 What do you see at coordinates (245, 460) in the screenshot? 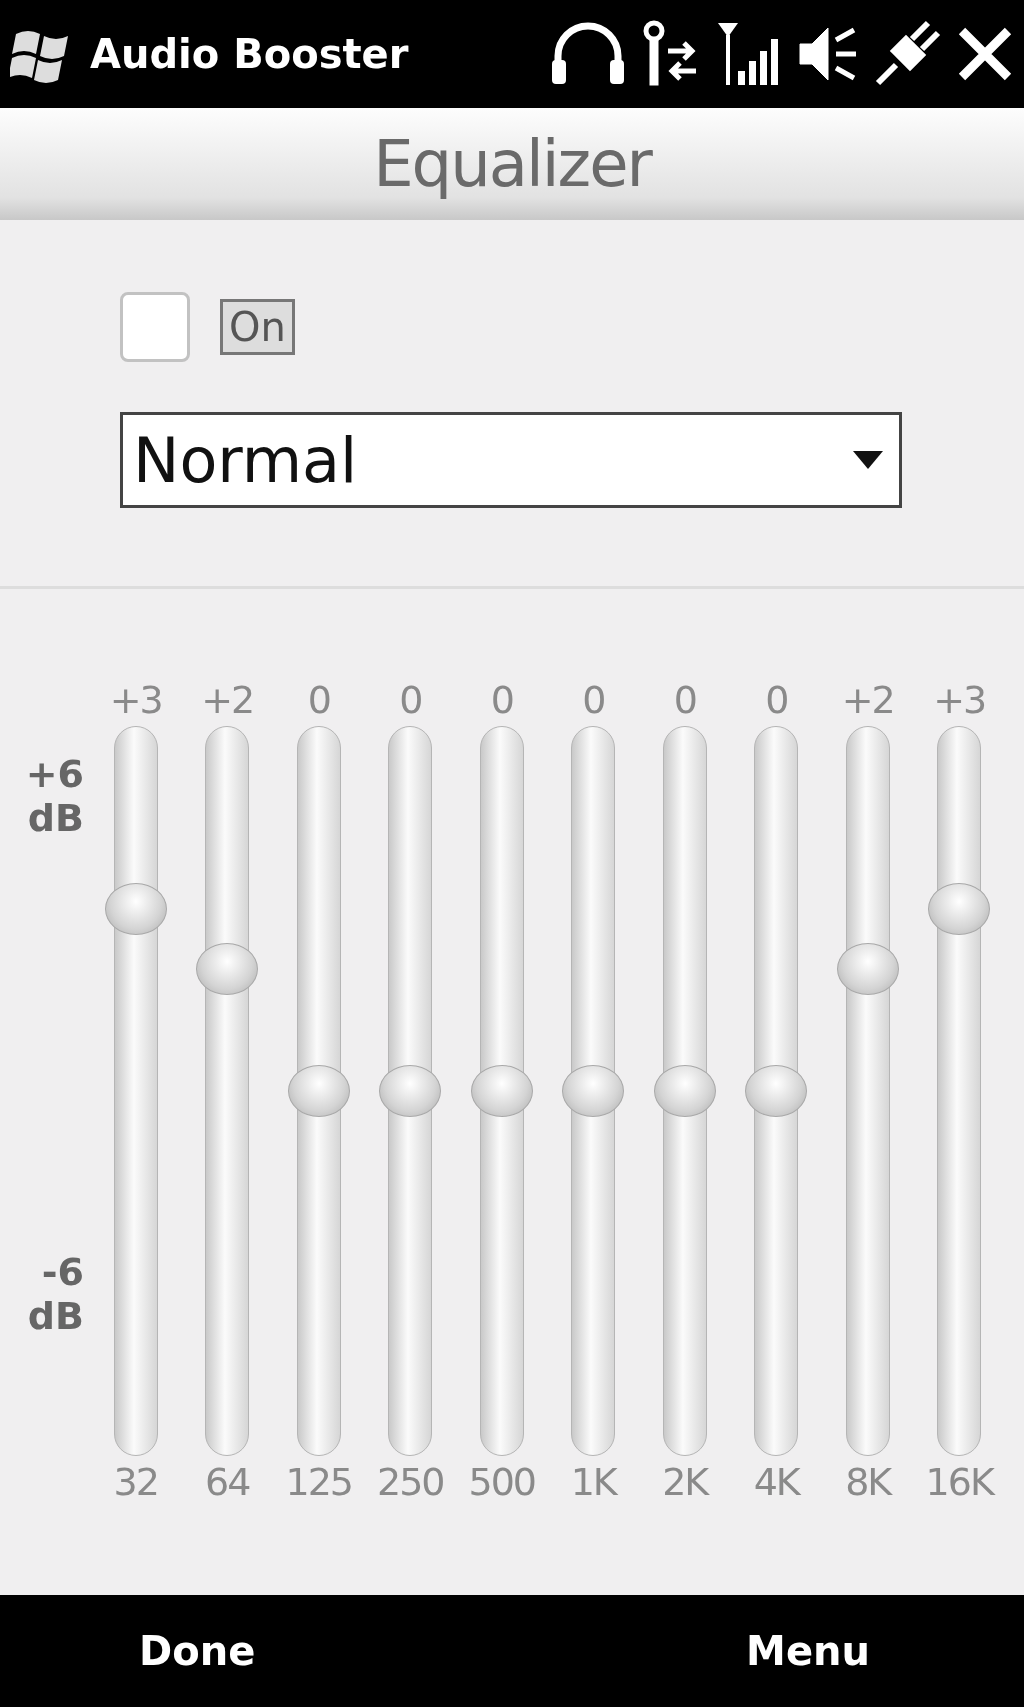
I see `dropdown-value: Normal` at bounding box center [245, 460].